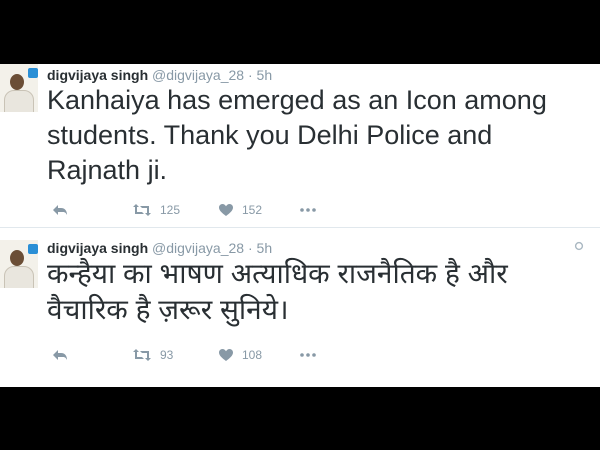 The image size is (600, 450). Describe the element at coordinates (252, 210) in the screenshot. I see `like-count: 152` at that location.